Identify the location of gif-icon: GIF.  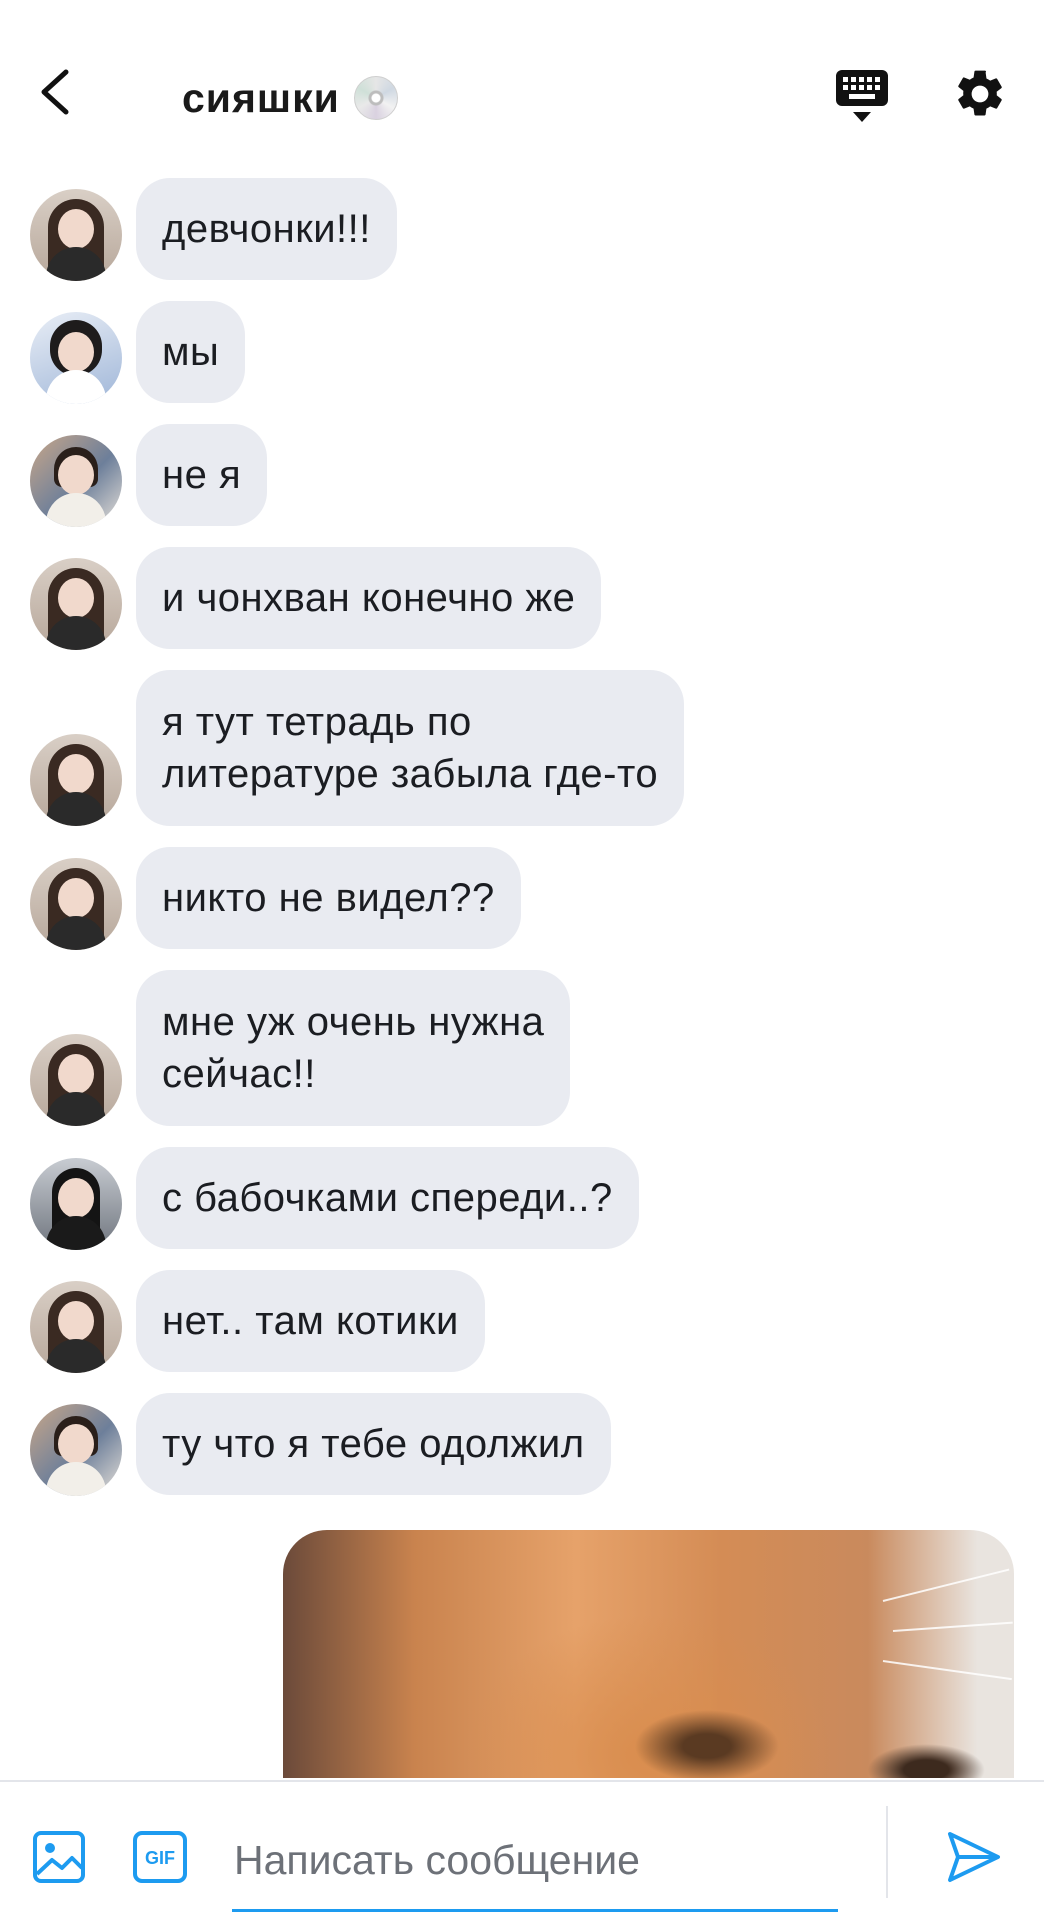
(160, 1857).